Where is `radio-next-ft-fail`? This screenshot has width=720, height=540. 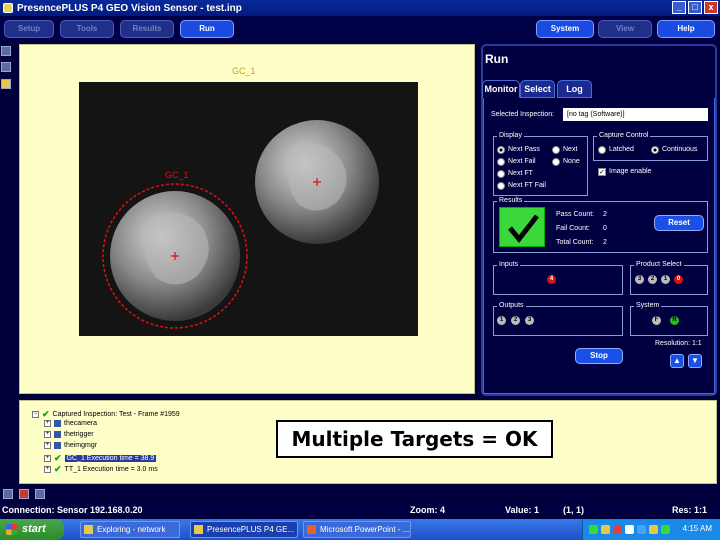
radio-next-ft-fail is located at coordinates (501, 186).